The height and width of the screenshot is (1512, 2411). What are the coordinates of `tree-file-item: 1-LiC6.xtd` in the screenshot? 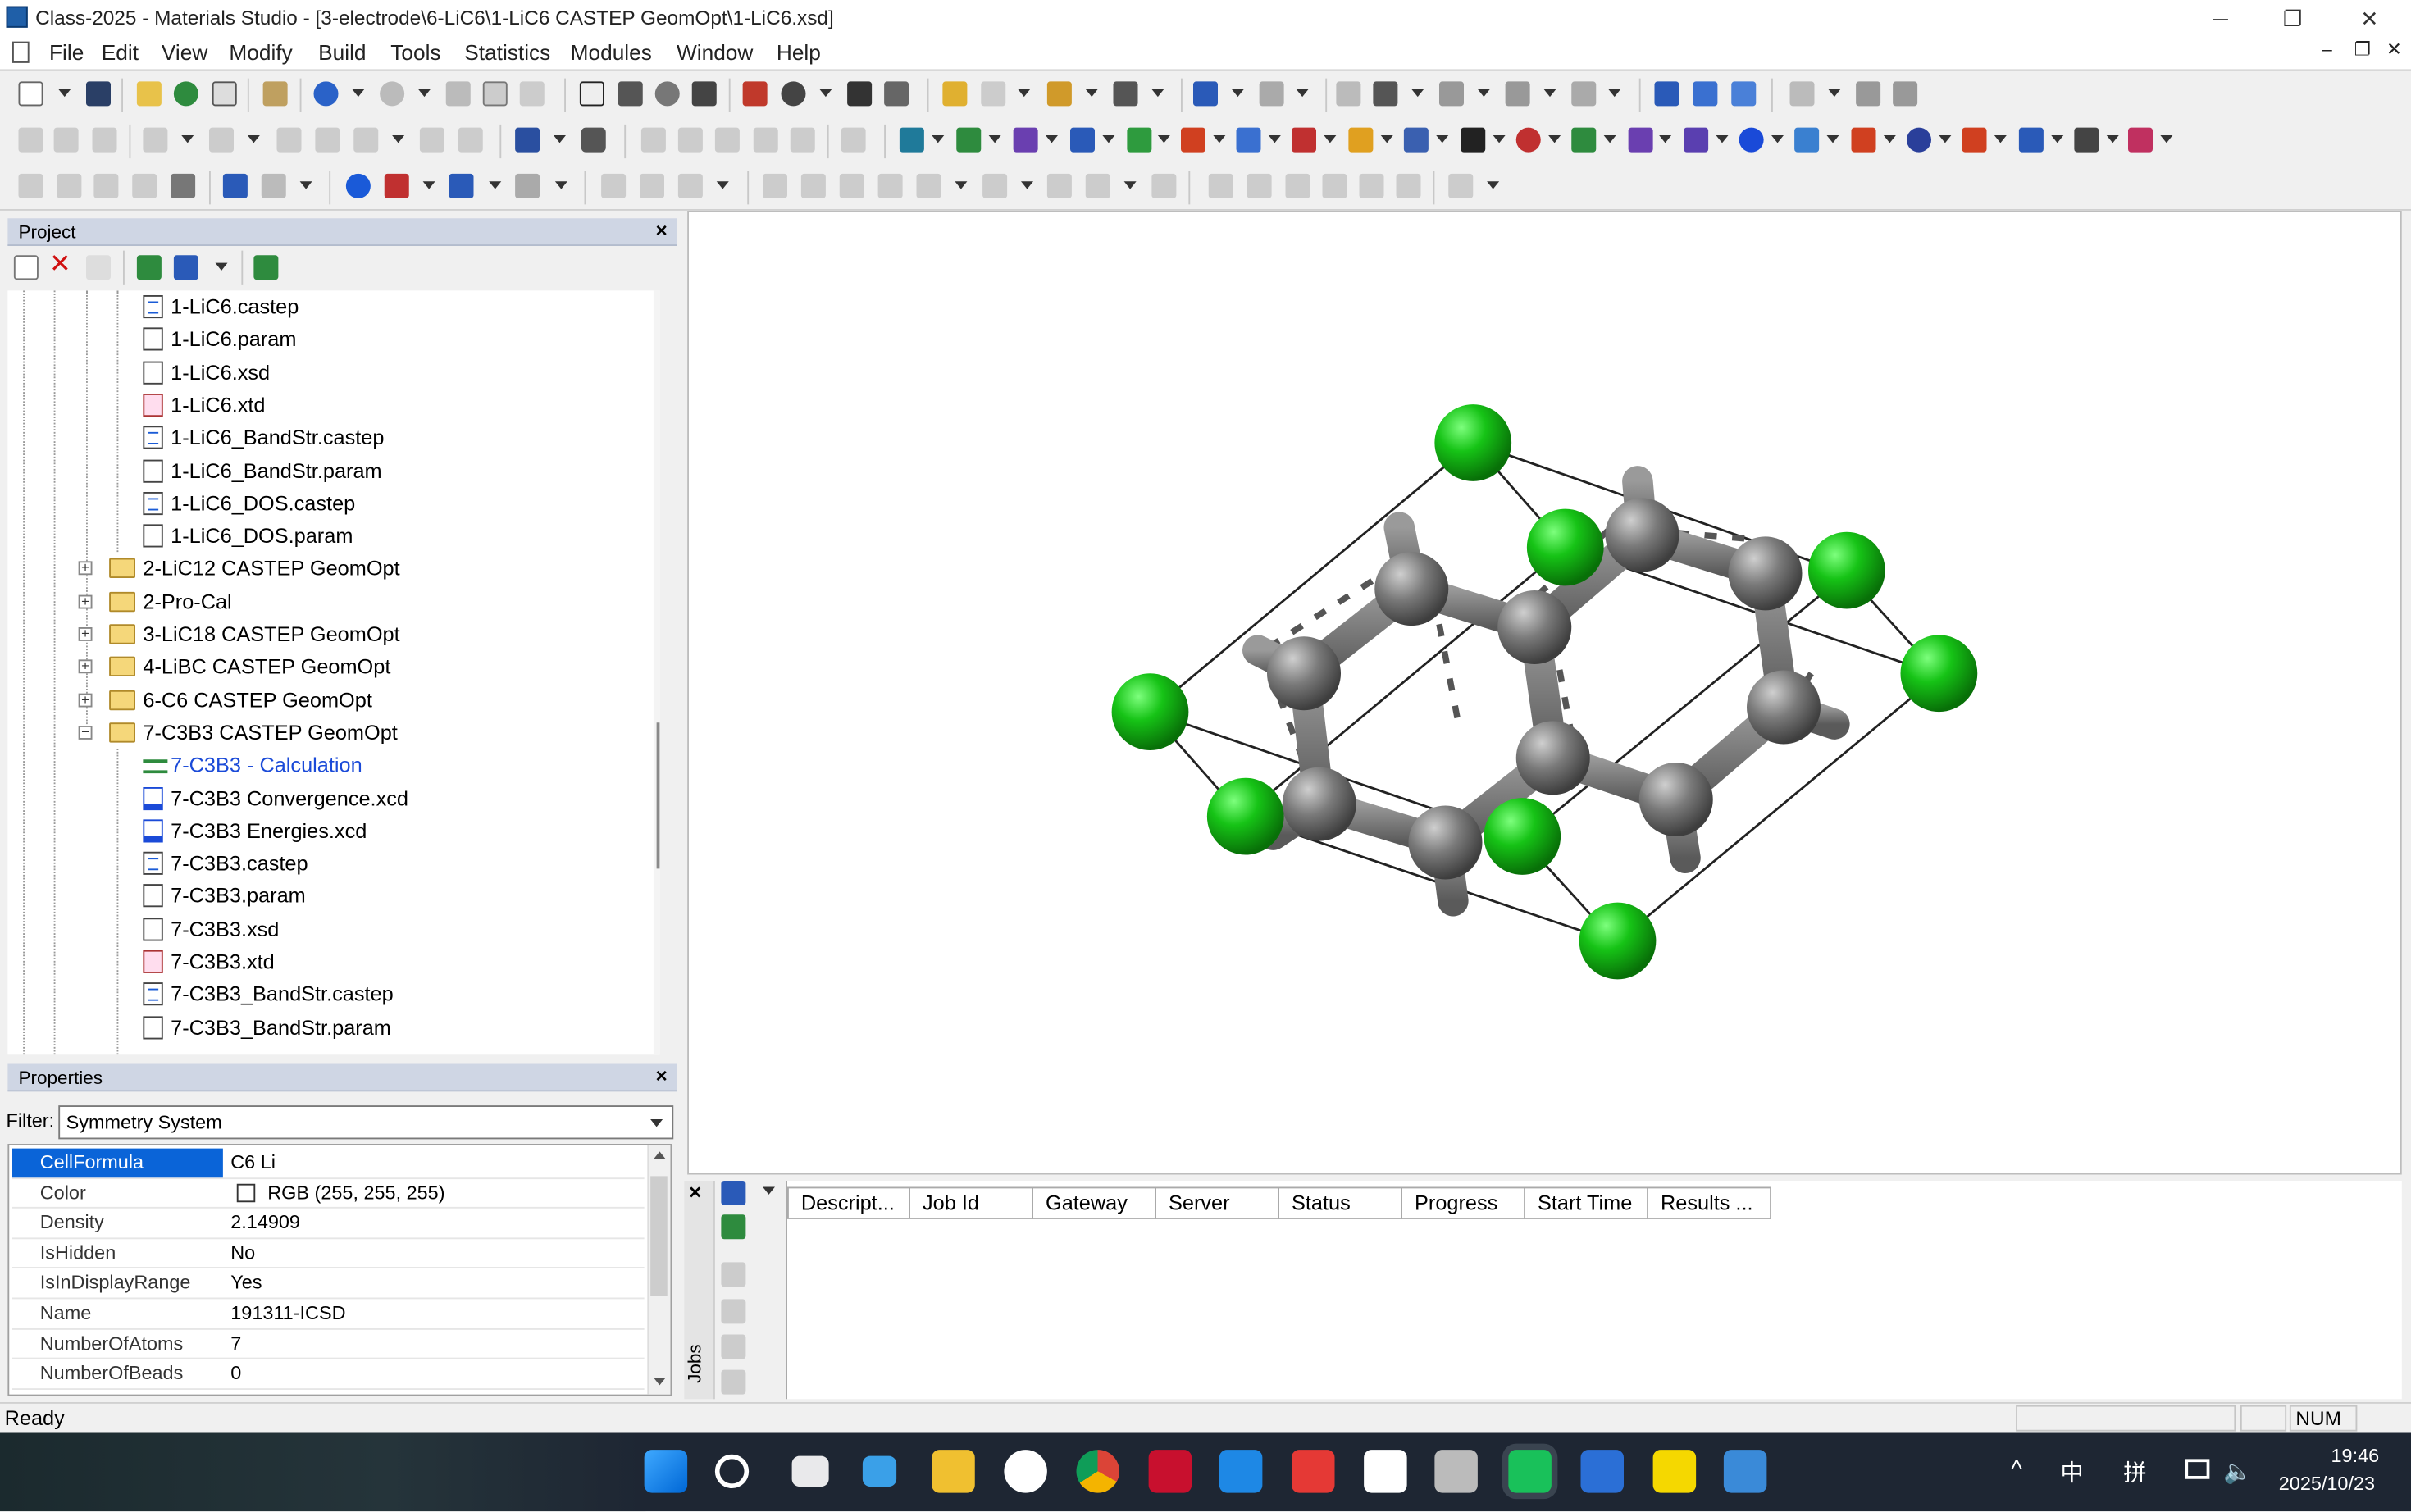 It's located at (326, 405).